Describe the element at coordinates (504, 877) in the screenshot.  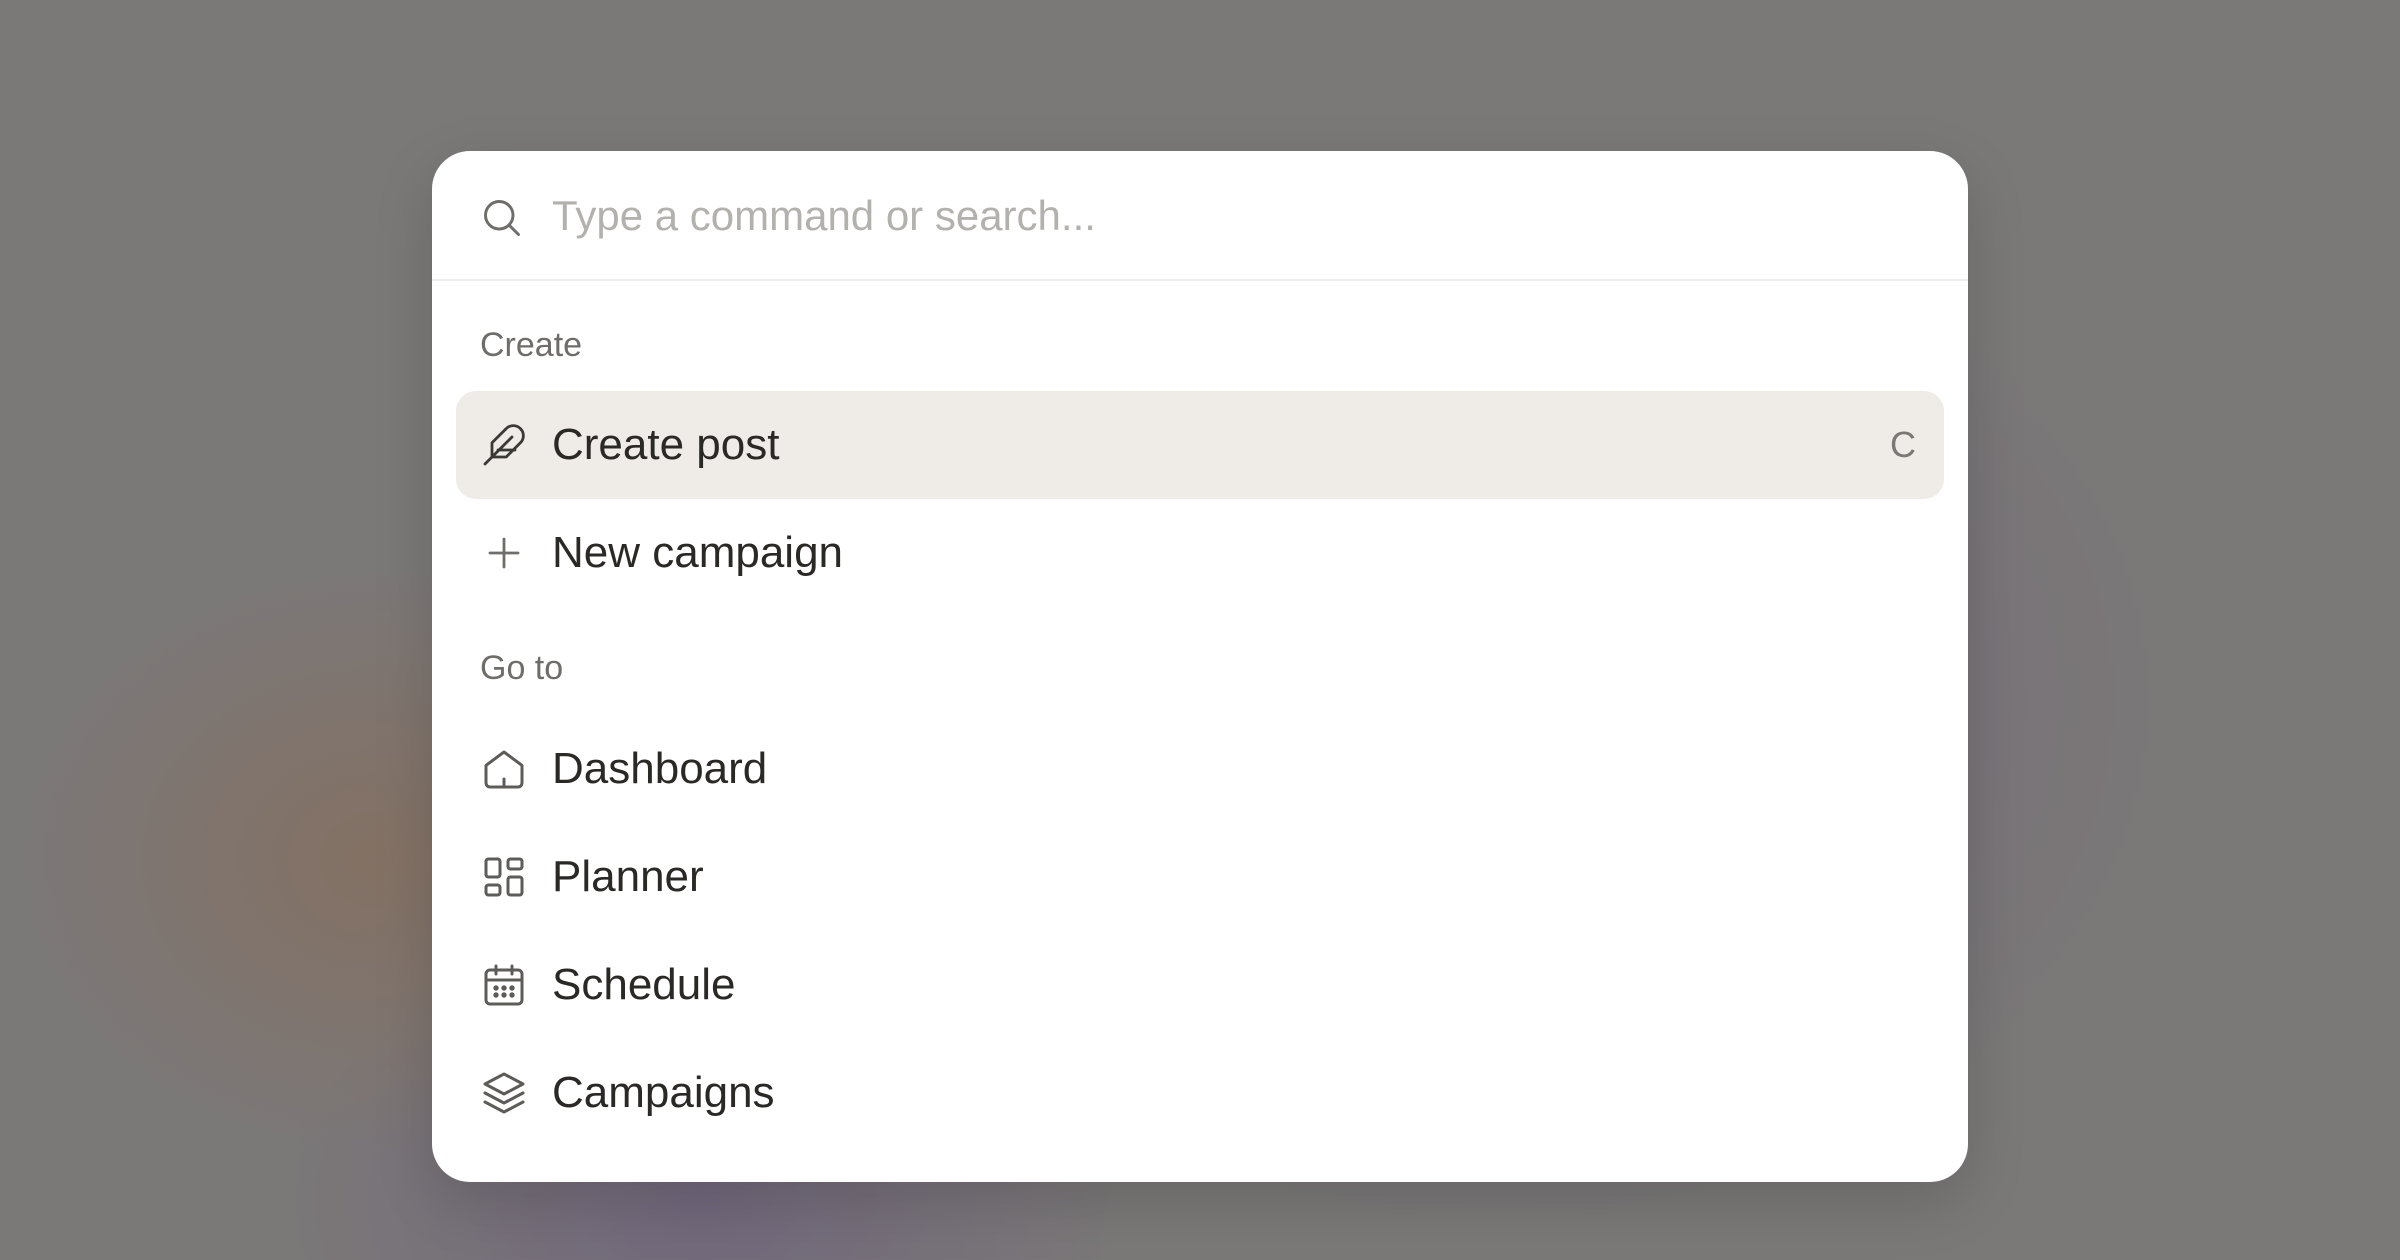
I see `layout-grid-icon` at that location.